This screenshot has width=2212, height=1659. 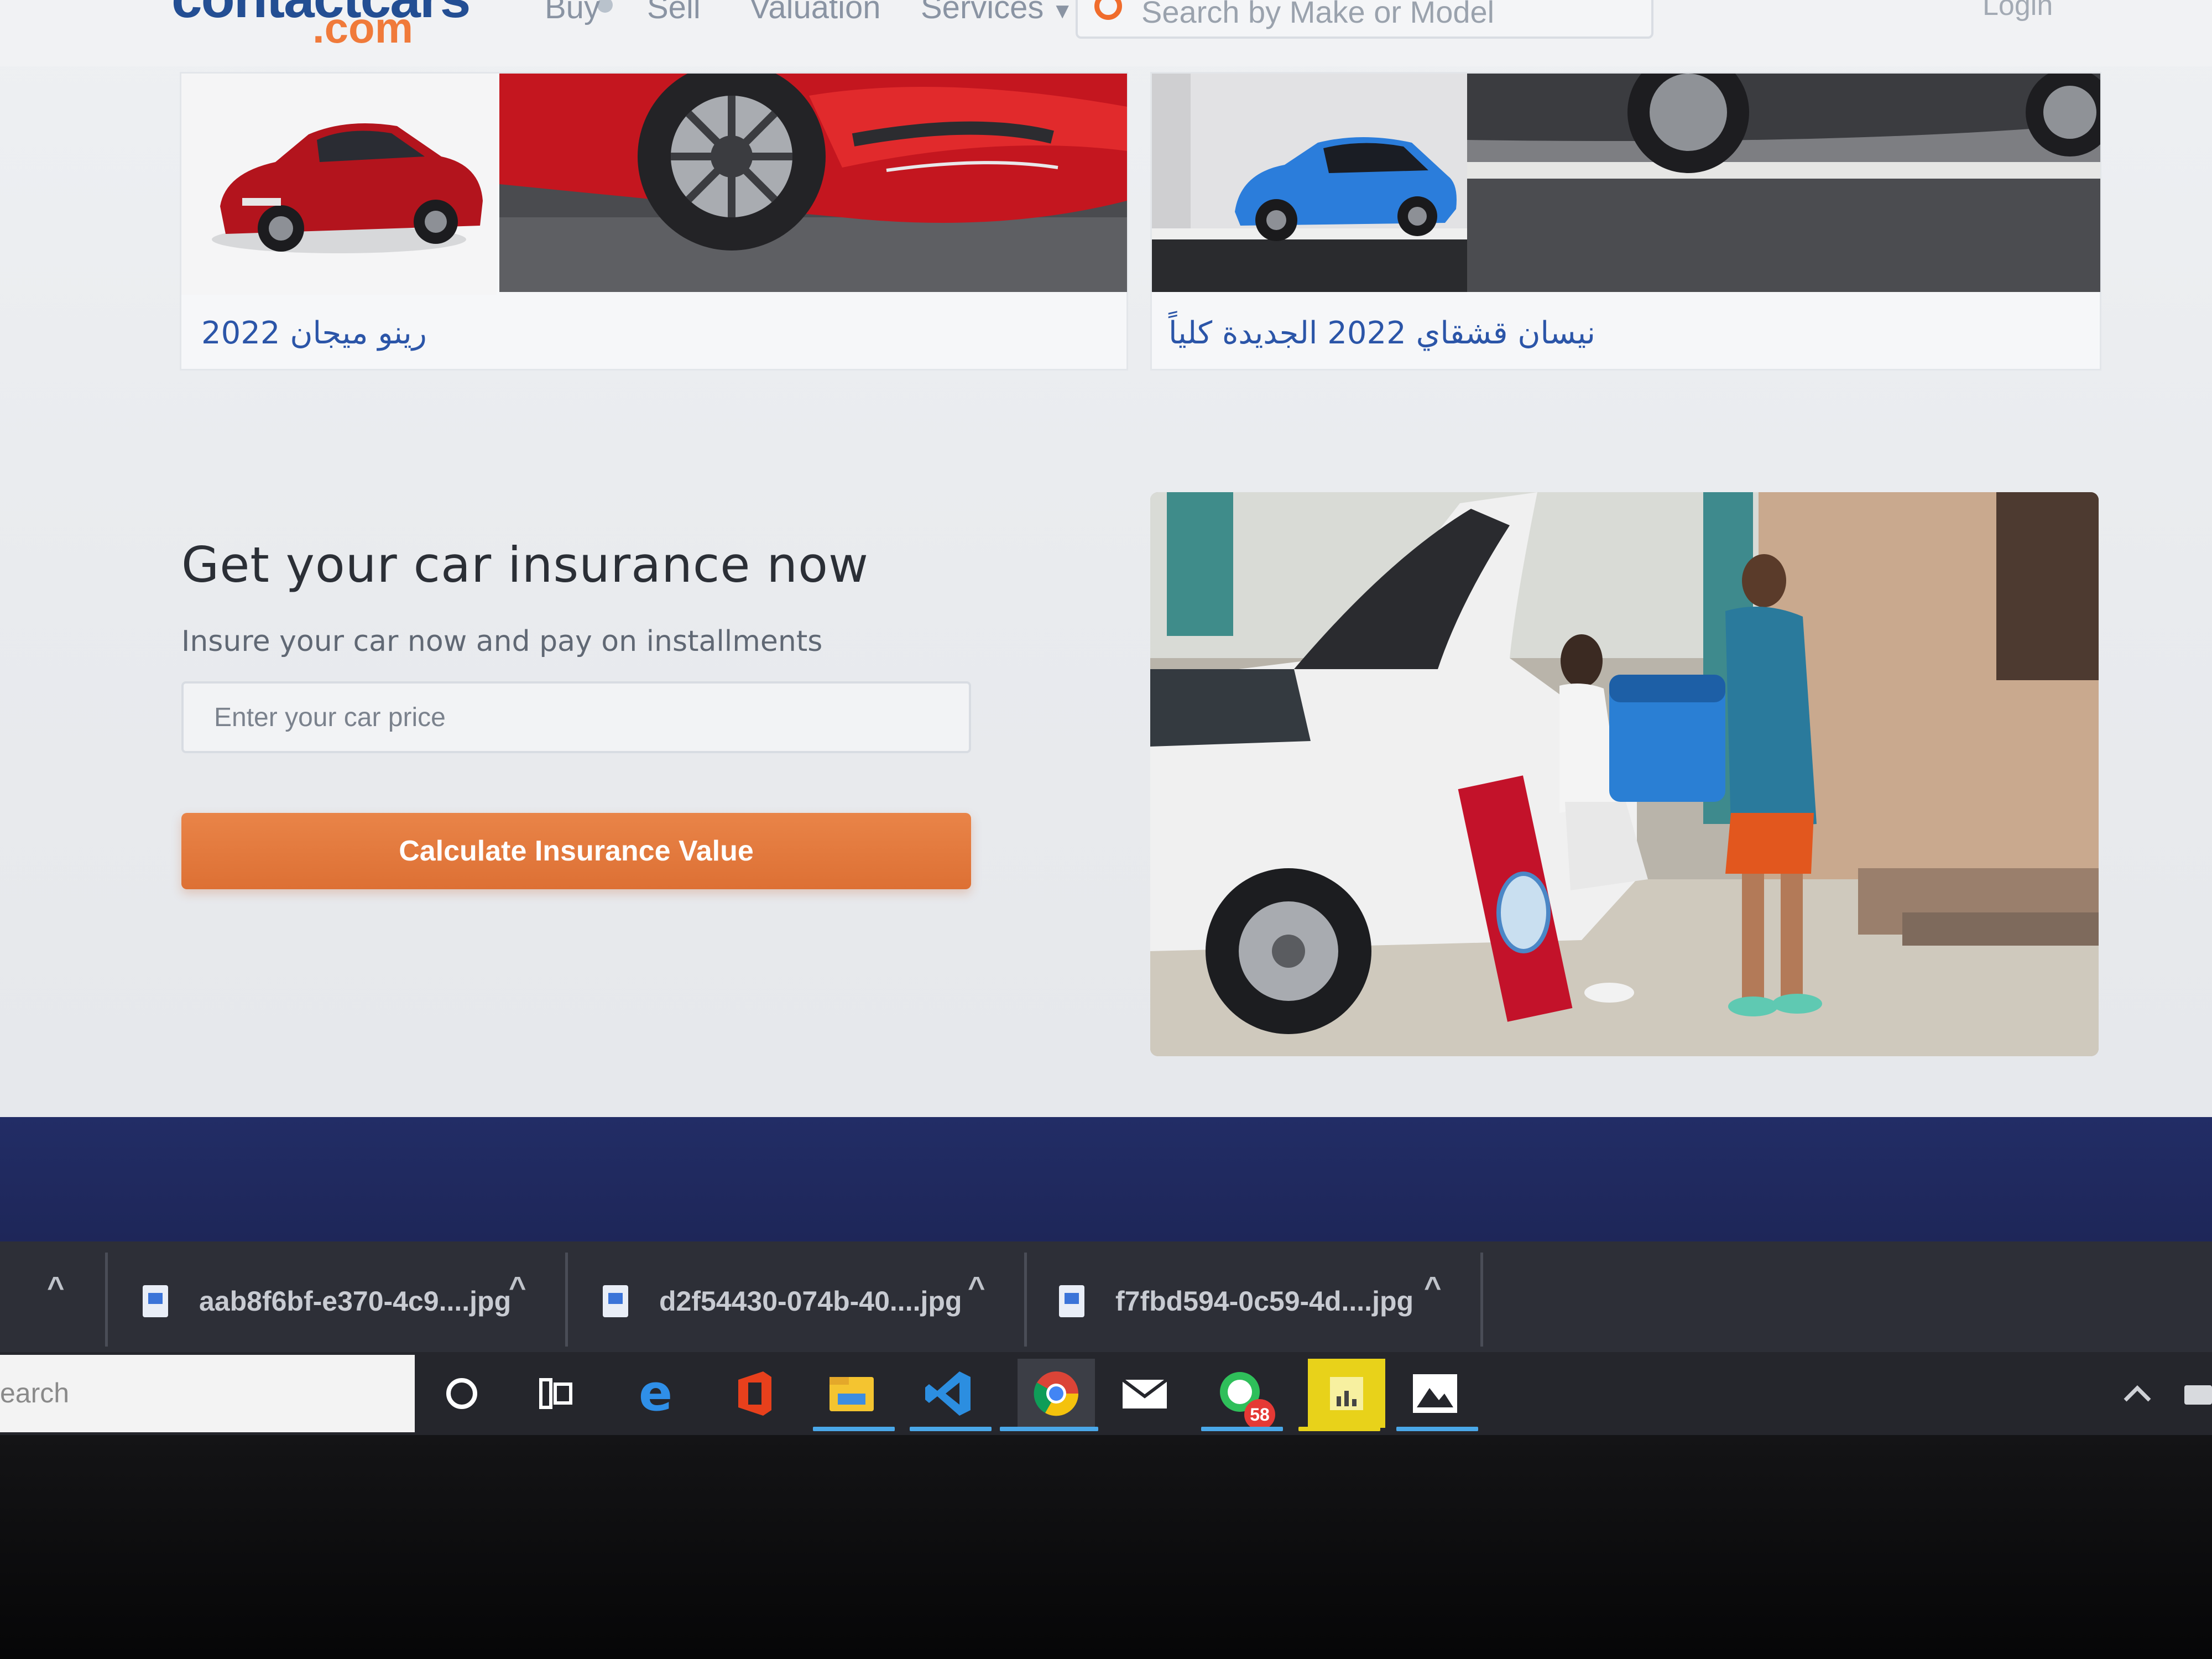 What do you see at coordinates (1062, 12) in the screenshot?
I see `chevron-down-icon: ▼` at bounding box center [1062, 12].